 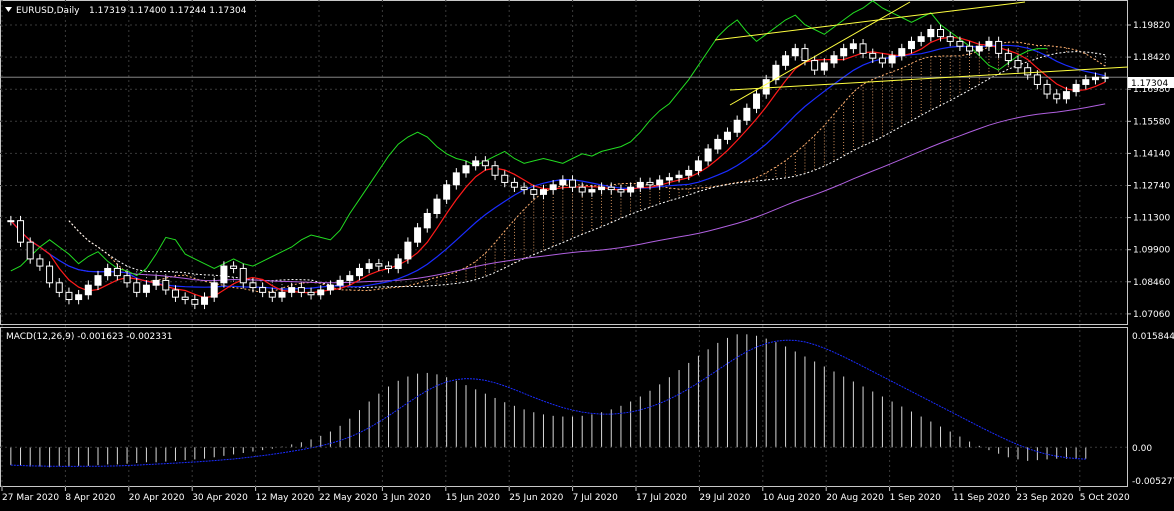 I want to click on time-axis-label: 7 Jul 2020, so click(x=595, y=498).